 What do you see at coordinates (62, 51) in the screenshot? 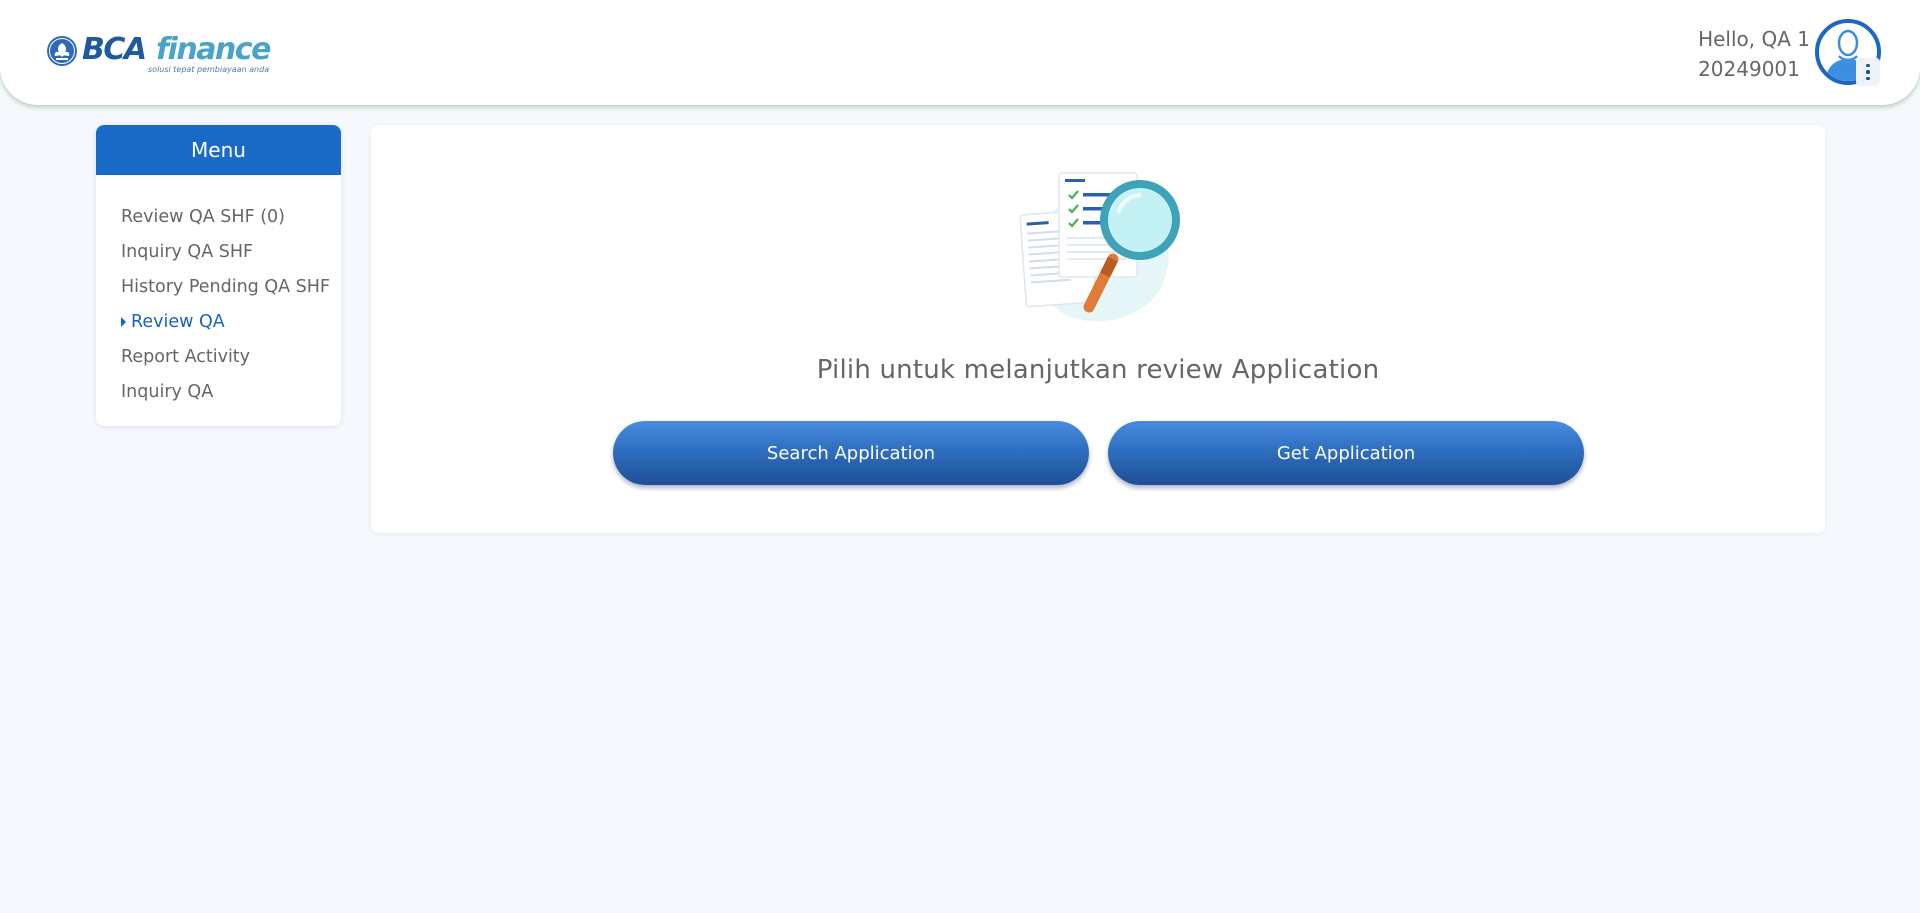
I see `bca-emblem-icon` at bounding box center [62, 51].